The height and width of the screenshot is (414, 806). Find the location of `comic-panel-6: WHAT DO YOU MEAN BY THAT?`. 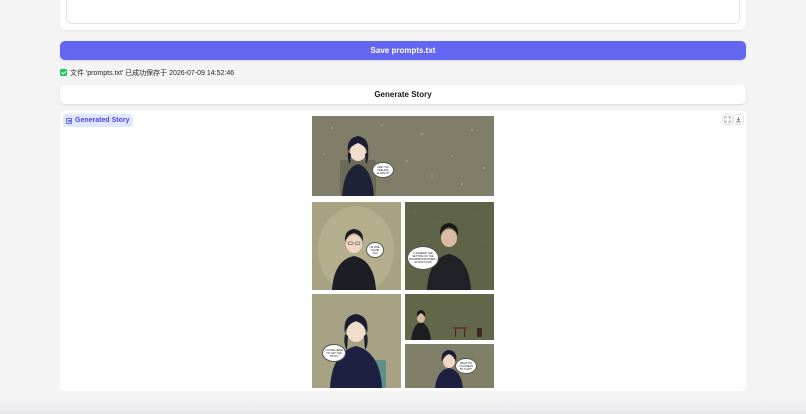

comic-panel-6: WHAT DO YOU MEAN BY THAT? is located at coordinates (449, 366).